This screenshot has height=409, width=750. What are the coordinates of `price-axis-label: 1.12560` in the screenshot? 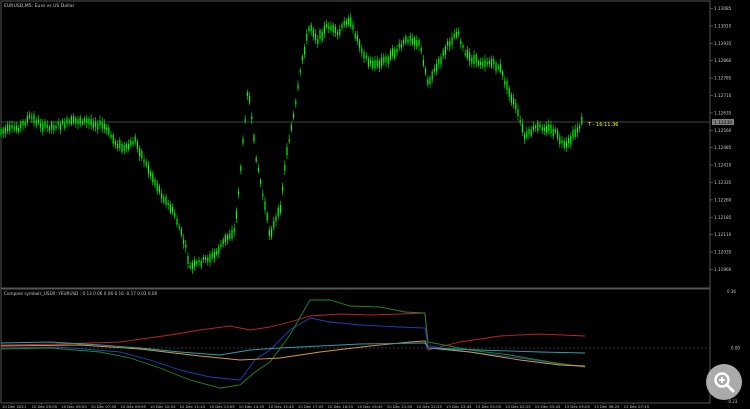 It's located at (723, 130).